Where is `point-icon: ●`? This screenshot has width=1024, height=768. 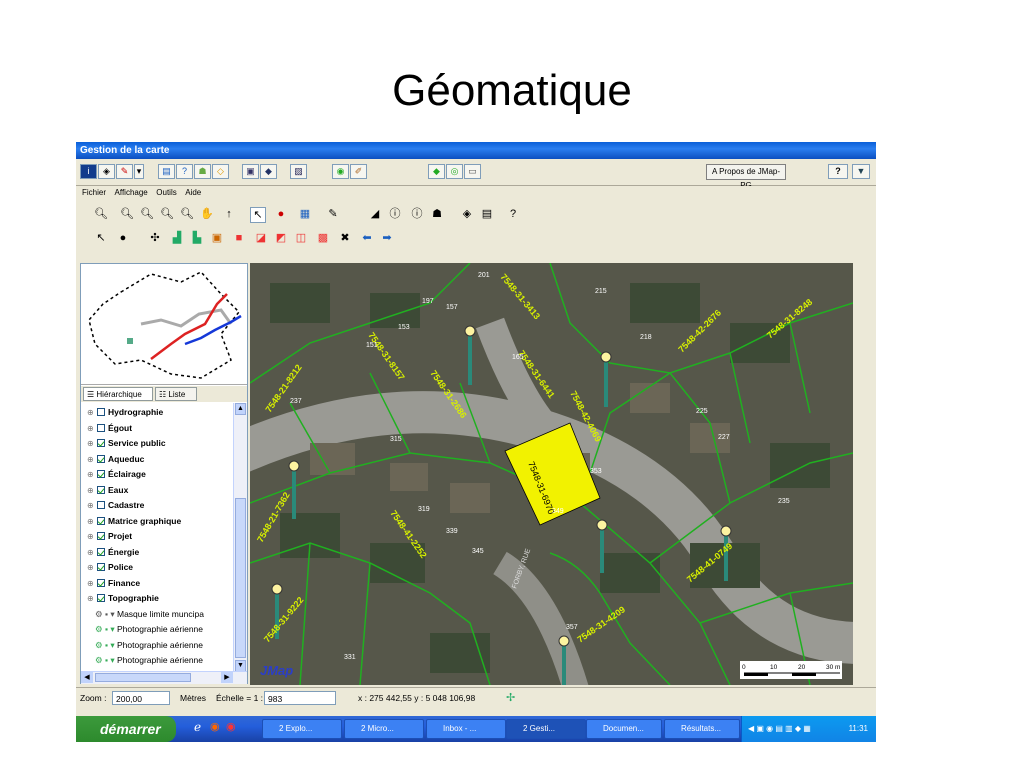
point-icon: ● is located at coordinates (123, 238).